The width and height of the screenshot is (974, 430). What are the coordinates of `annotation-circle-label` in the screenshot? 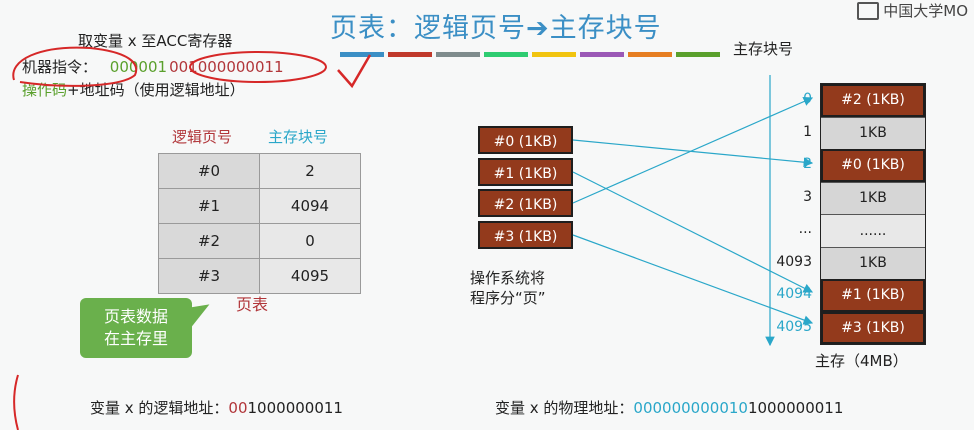 It's located at (75, 66).